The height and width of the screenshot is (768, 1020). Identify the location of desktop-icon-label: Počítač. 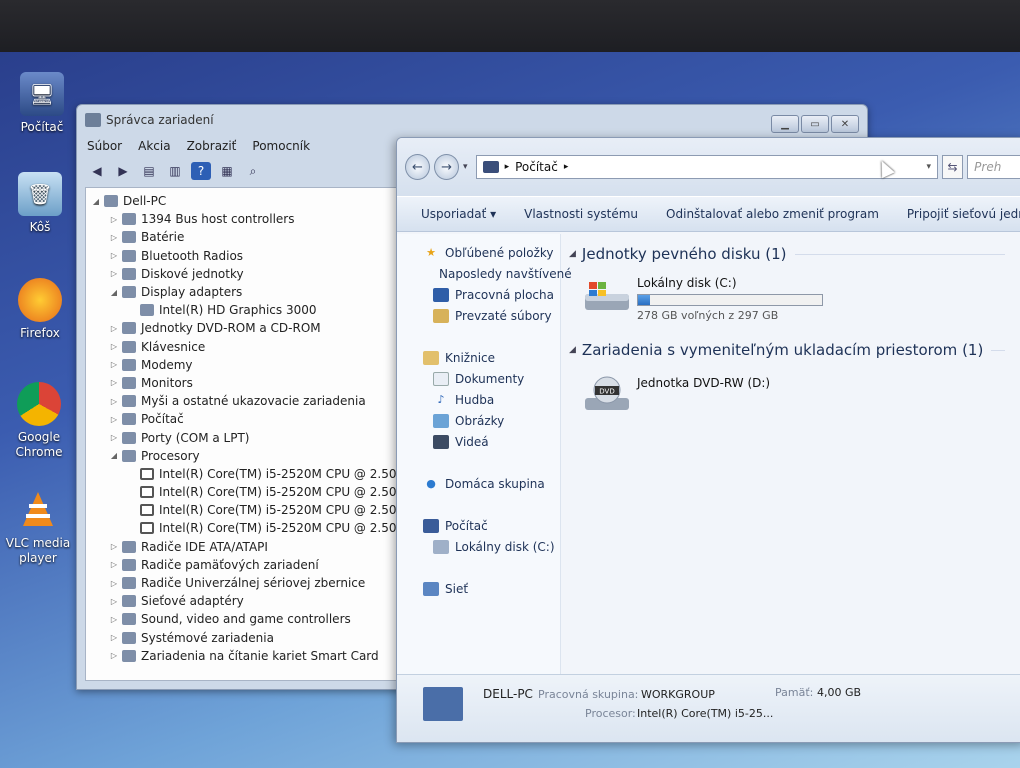
(42, 127).